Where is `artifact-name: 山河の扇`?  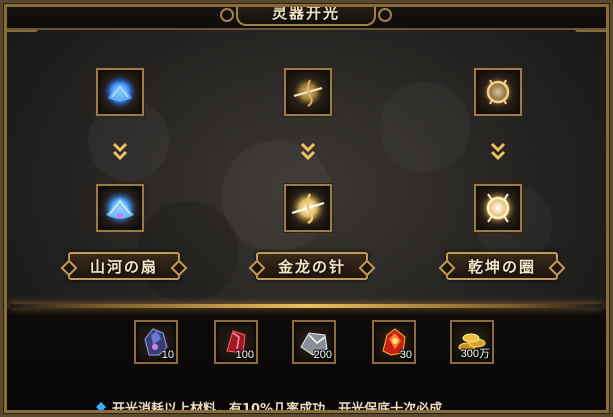 artifact-name: 山河の扇 is located at coordinates (123, 266).